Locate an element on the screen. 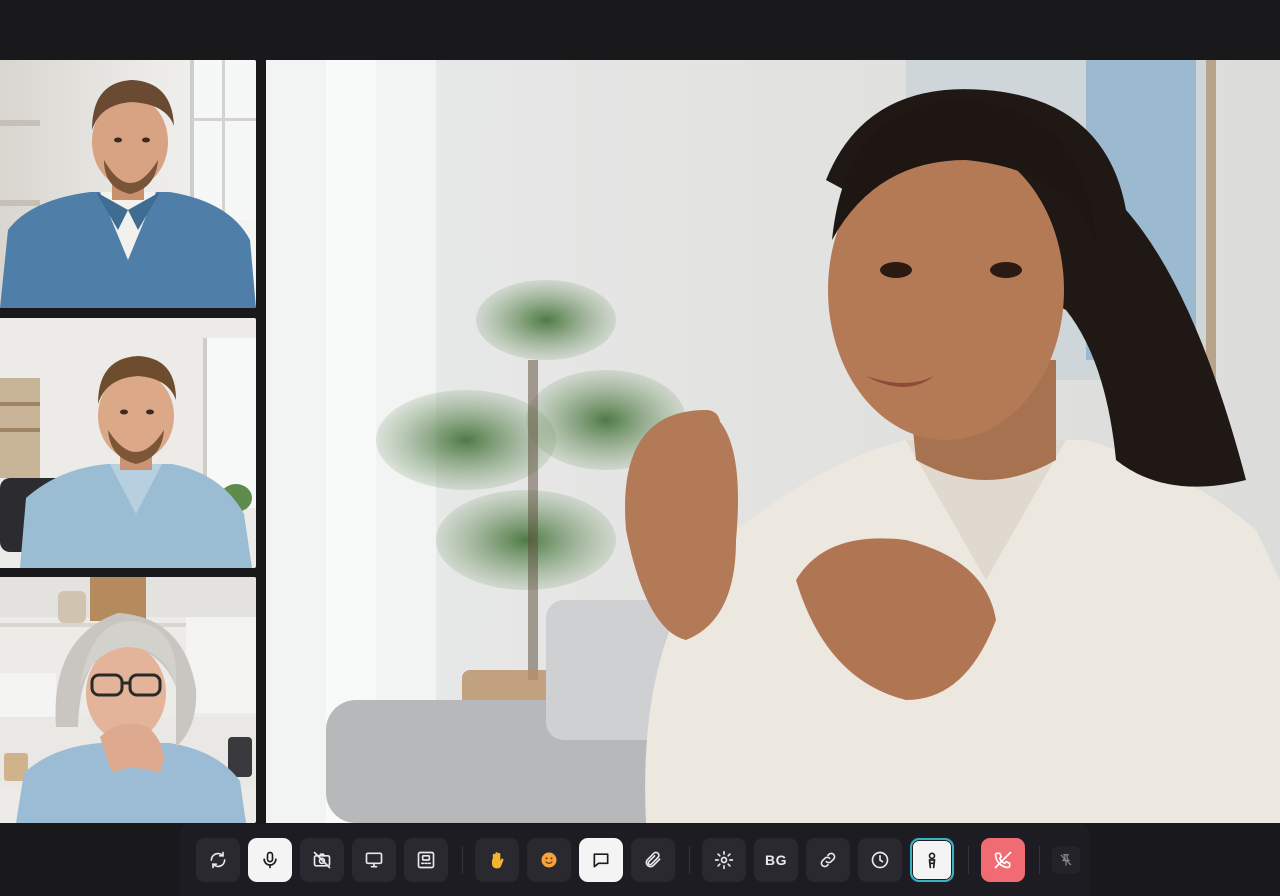  paperclip-icon is located at coordinates (653, 859).